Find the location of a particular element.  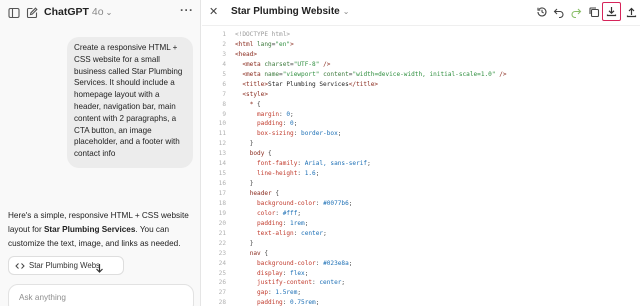

code-line: 27 gap: 1.5rem; is located at coordinates (421, 293).